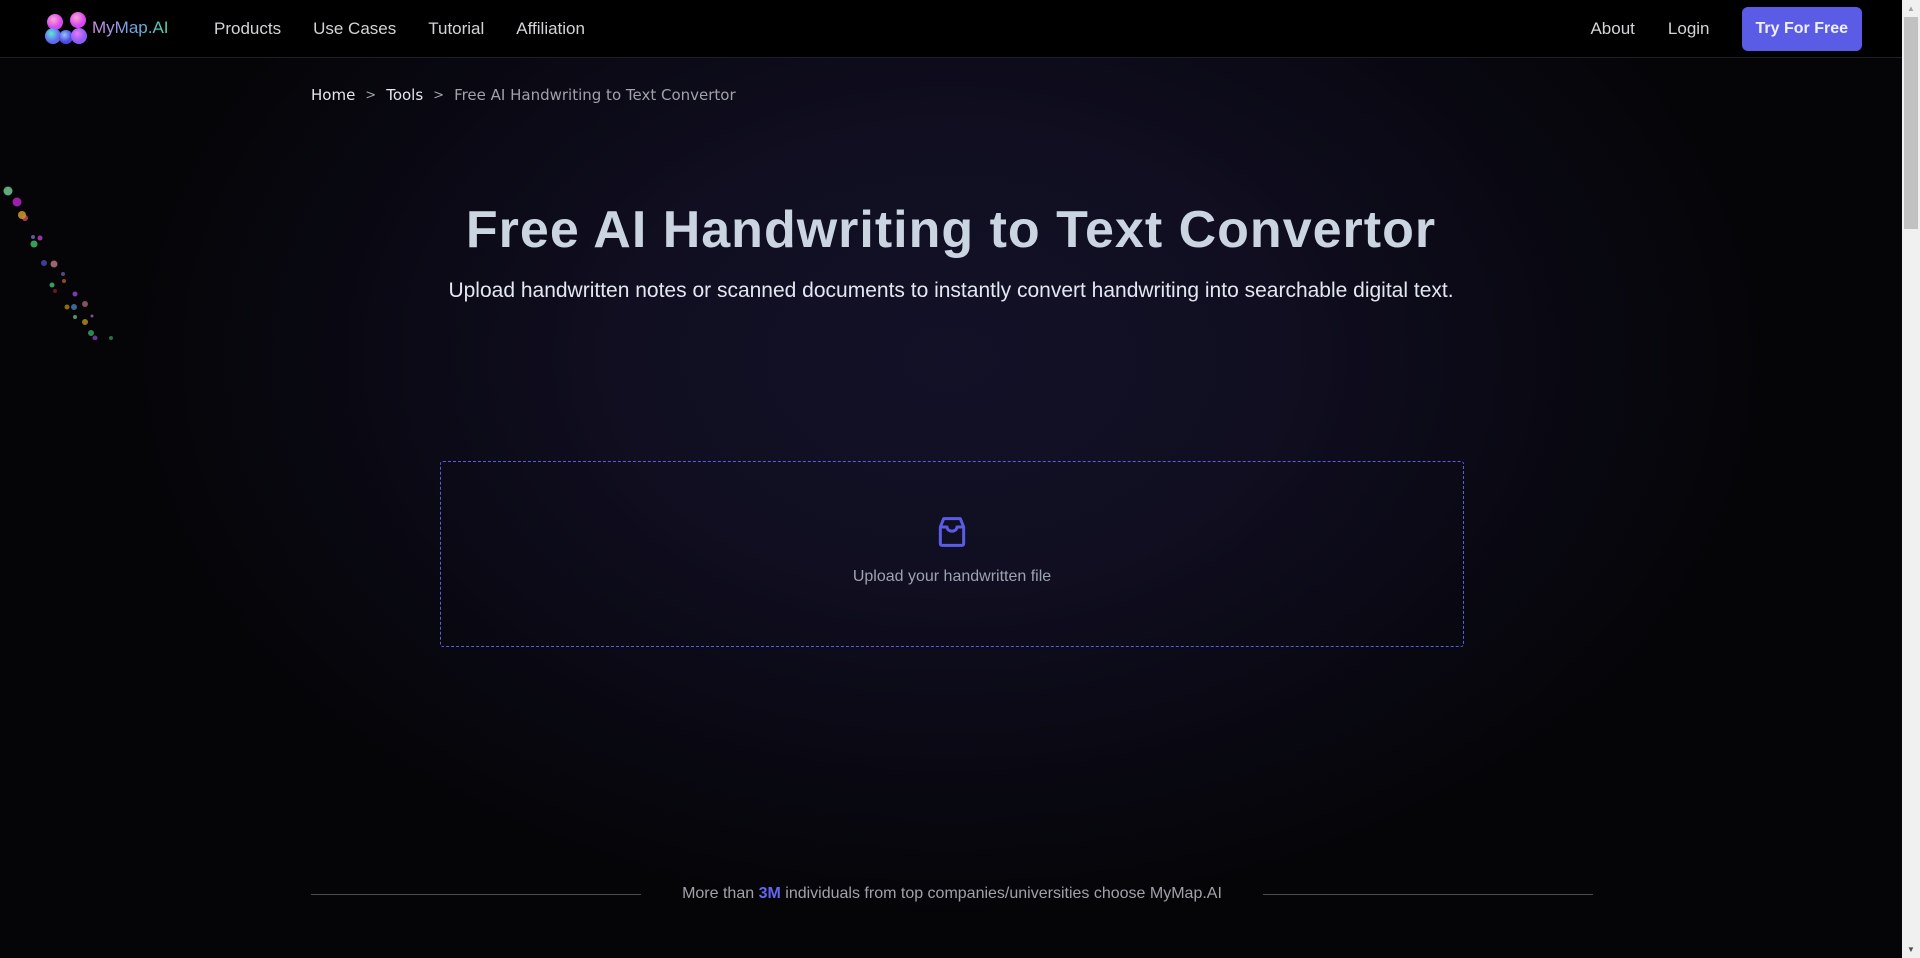  What do you see at coordinates (1911, 123) in the screenshot?
I see `scrollbar-thumb` at bounding box center [1911, 123].